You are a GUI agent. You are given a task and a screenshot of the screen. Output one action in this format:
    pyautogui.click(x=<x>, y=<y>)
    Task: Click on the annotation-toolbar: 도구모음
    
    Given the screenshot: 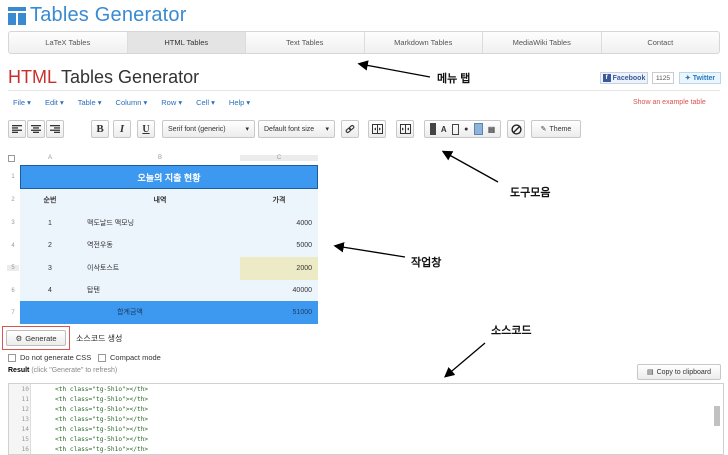 What is the action you would take?
    pyautogui.click(x=530, y=193)
    